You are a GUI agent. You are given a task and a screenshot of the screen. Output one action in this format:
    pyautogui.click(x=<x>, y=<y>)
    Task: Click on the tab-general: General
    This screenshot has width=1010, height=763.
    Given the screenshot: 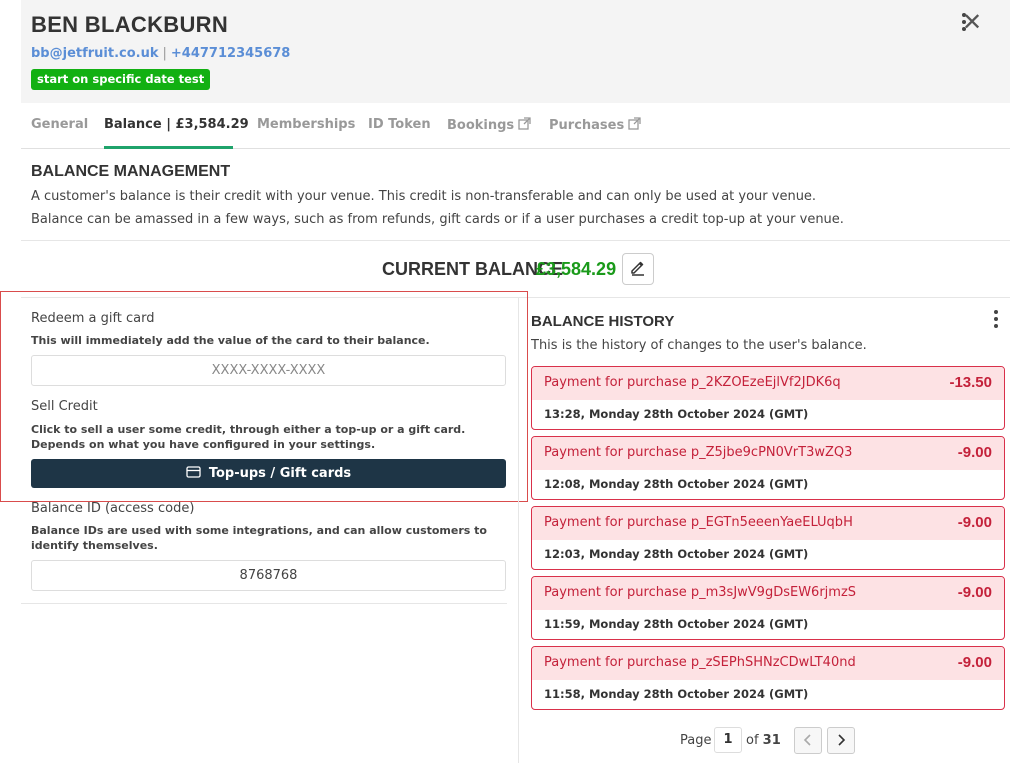 What is the action you would take?
    pyautogui.click(x=59, y=124)
    